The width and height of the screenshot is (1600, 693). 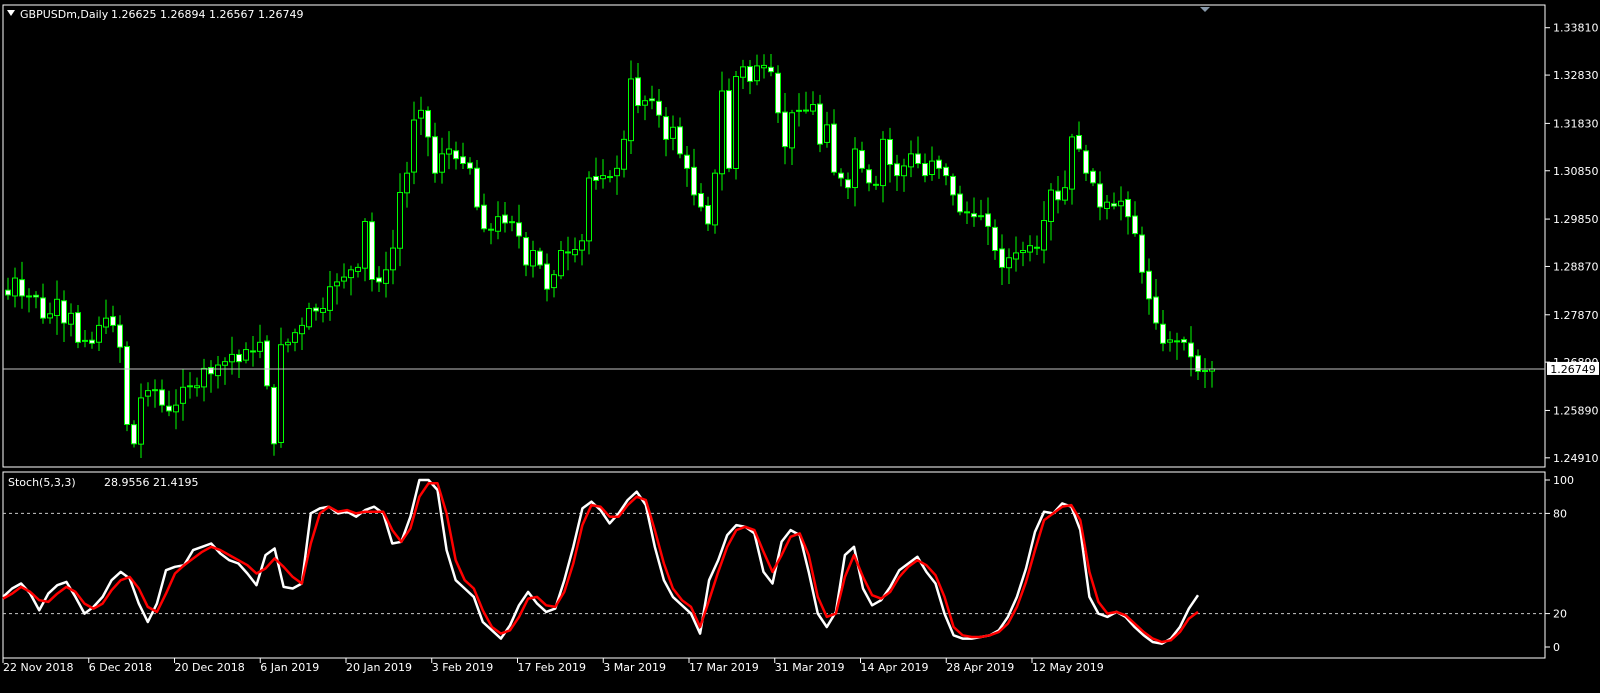 What do you see at coordinates (38, 667) in the screenshot?
I see `time-tick-label: 22 Nov 2018` at bounding box center [38, 667].